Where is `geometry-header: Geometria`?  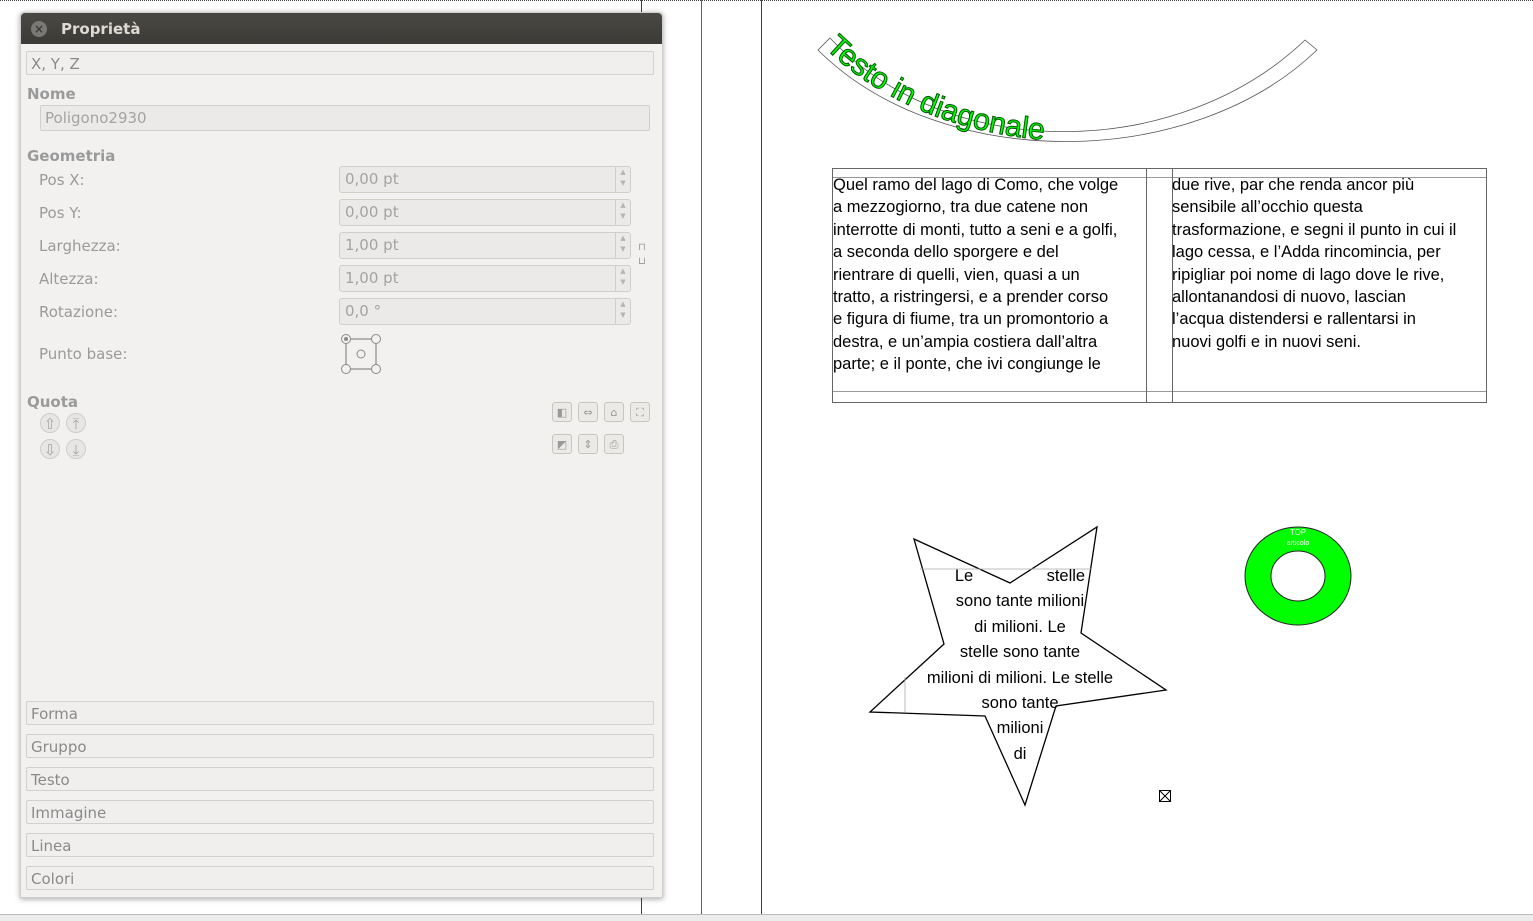 geometry-header: Geometria is located at coordinates (71, 156).